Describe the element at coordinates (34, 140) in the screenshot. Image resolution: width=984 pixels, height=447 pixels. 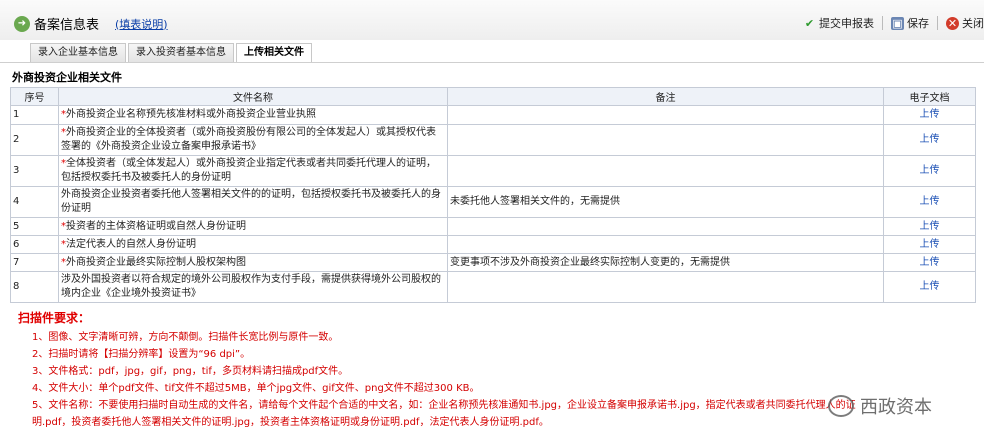
I see `row-number: 2` at that location.